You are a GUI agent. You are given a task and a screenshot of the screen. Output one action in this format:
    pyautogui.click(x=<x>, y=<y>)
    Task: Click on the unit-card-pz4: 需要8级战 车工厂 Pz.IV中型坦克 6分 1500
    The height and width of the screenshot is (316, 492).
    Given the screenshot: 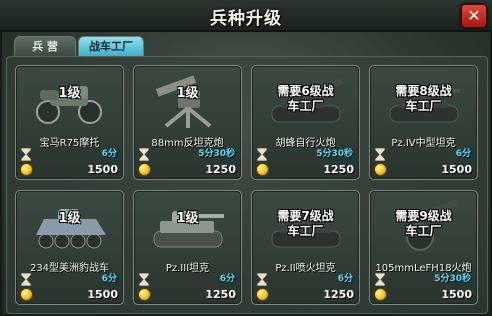 What is the action you would take?
    pyautogui.click(x=423, y=122)
    